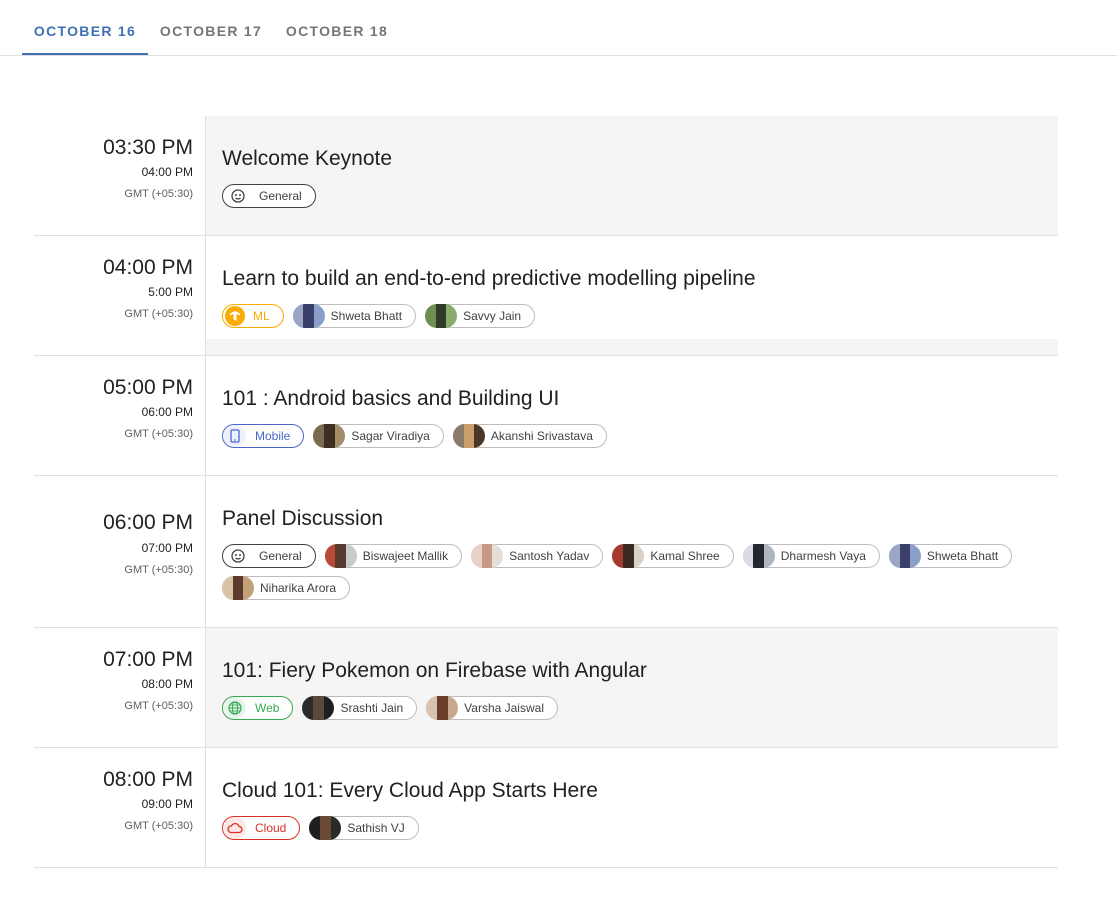 Image resolution: width=1117 pixels, height=917 pixels. What do you see at coordinates (167, 412) in the screenshot?
I see `end-time: 06:00 PM` at bounding box center [167, 412].